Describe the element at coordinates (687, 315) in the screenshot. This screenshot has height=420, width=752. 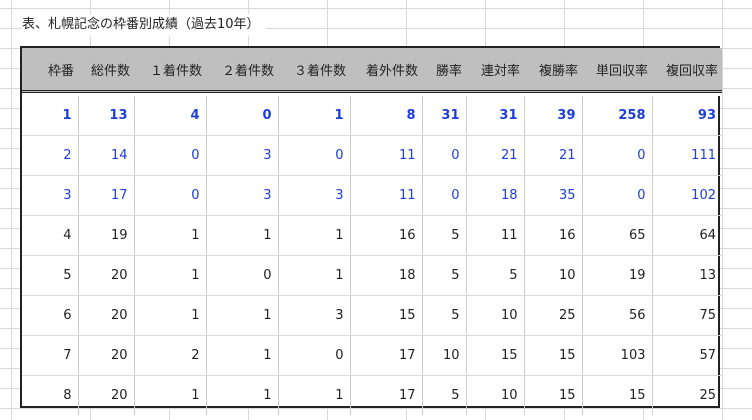
I see `table-cell: 75` at that location.